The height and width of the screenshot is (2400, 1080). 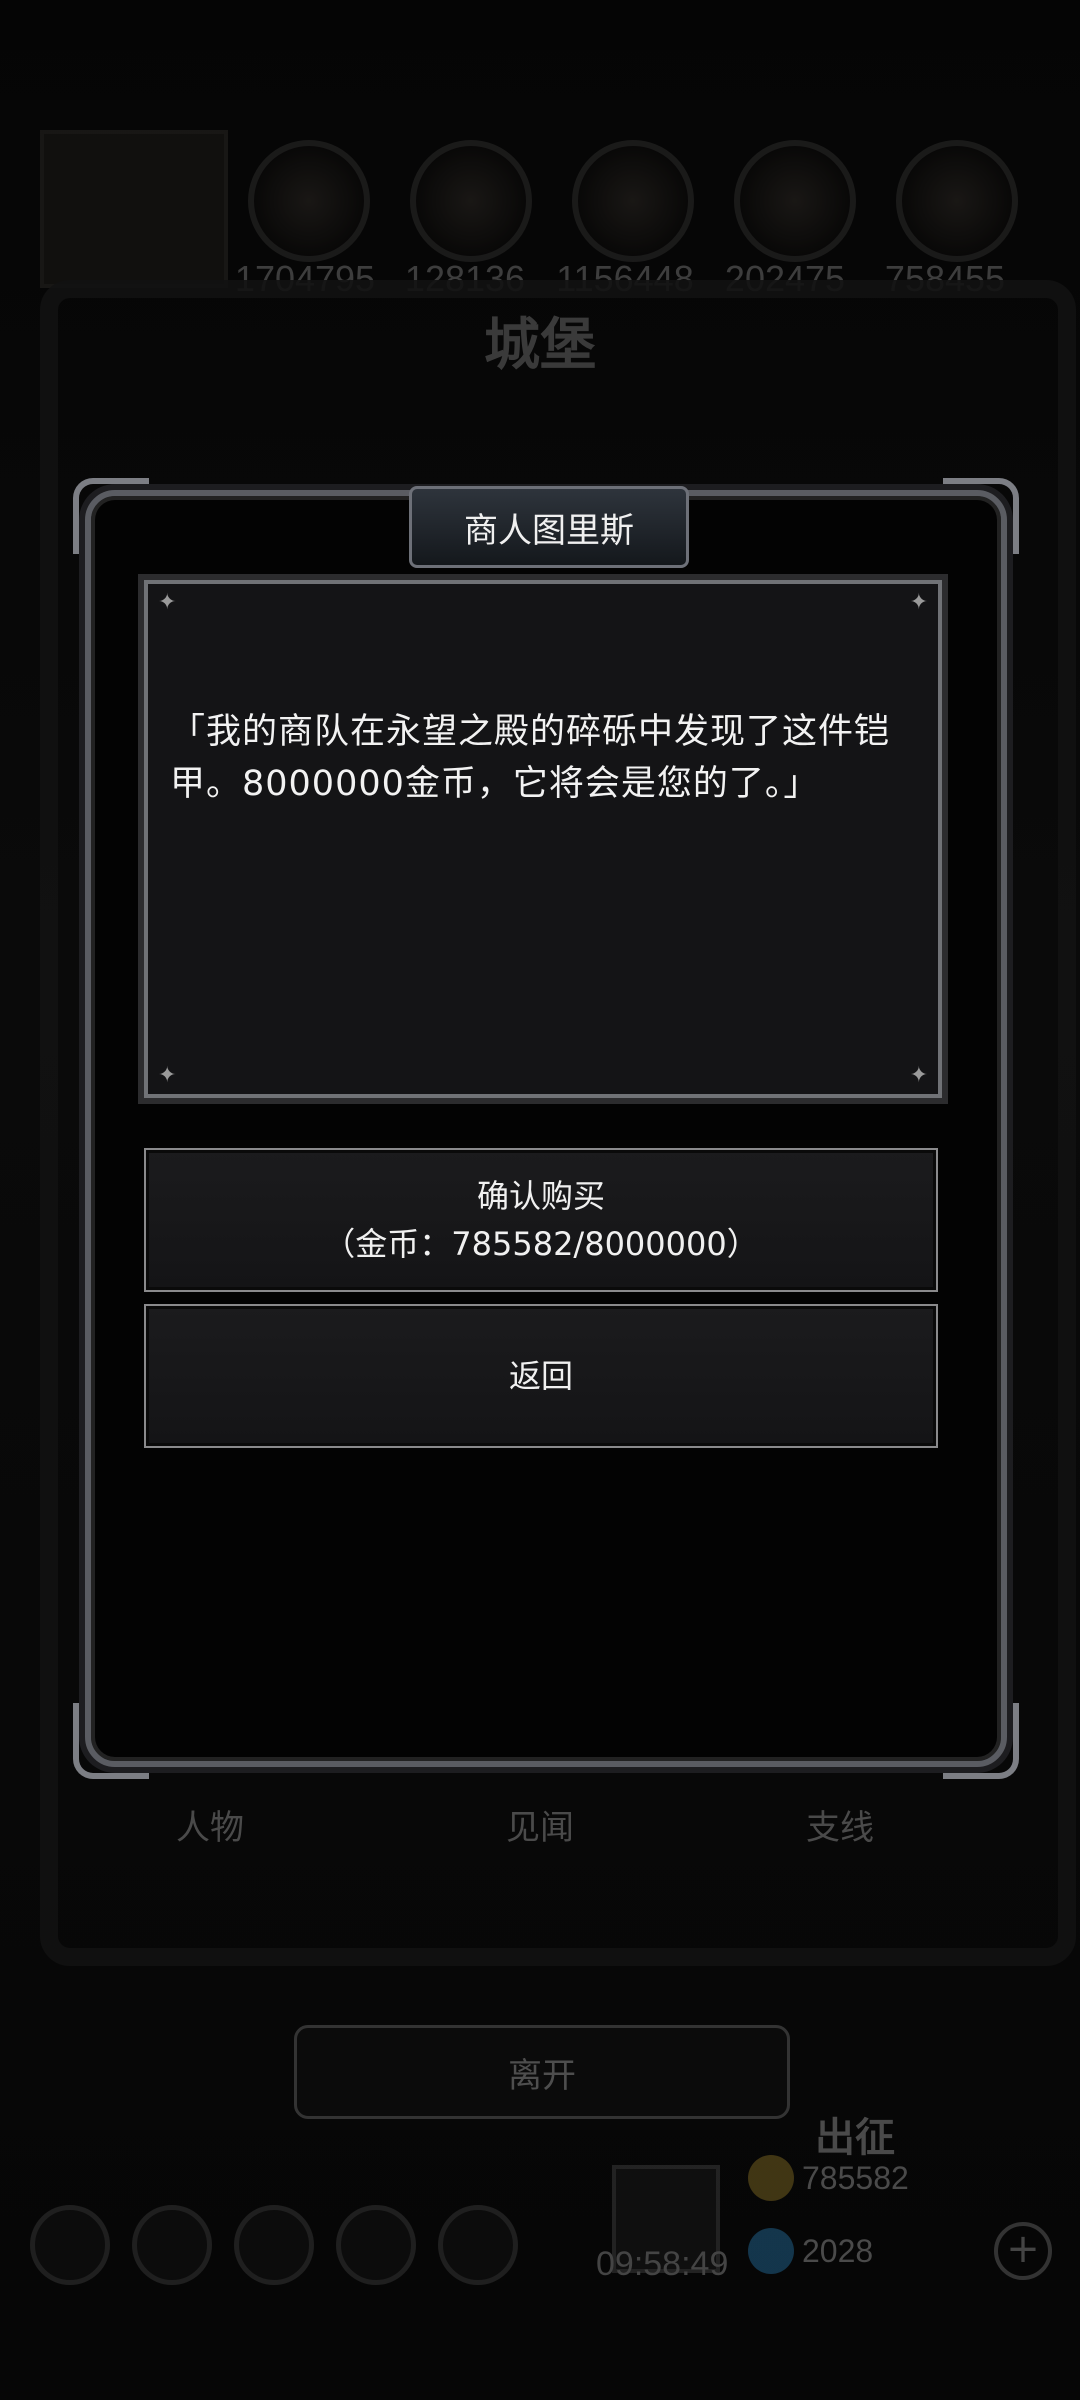 What do you see at coordinates (540, 1196) in the screenshot?
I see `confirm-label: 确认购买` at bounding box center [540, 1196].